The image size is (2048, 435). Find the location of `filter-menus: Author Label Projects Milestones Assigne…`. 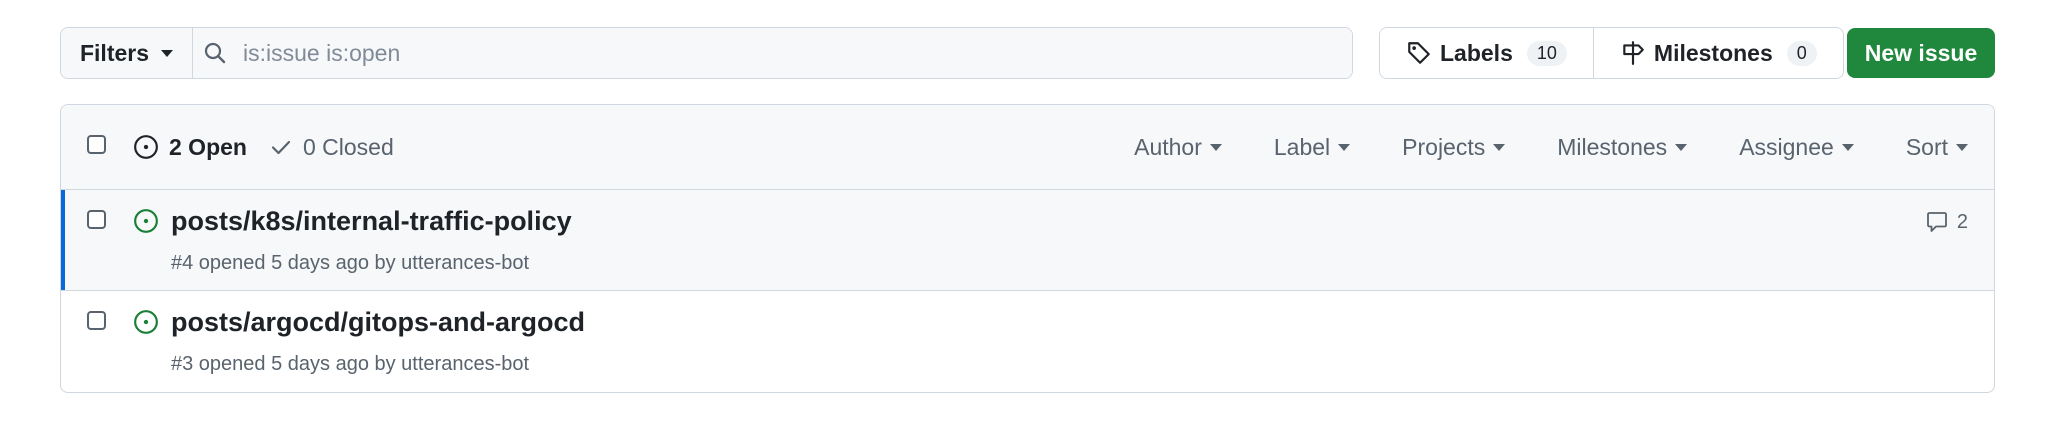

filter-menus: Author Label Projects Milestones Assigne… is located at coordinates (1525, 147).